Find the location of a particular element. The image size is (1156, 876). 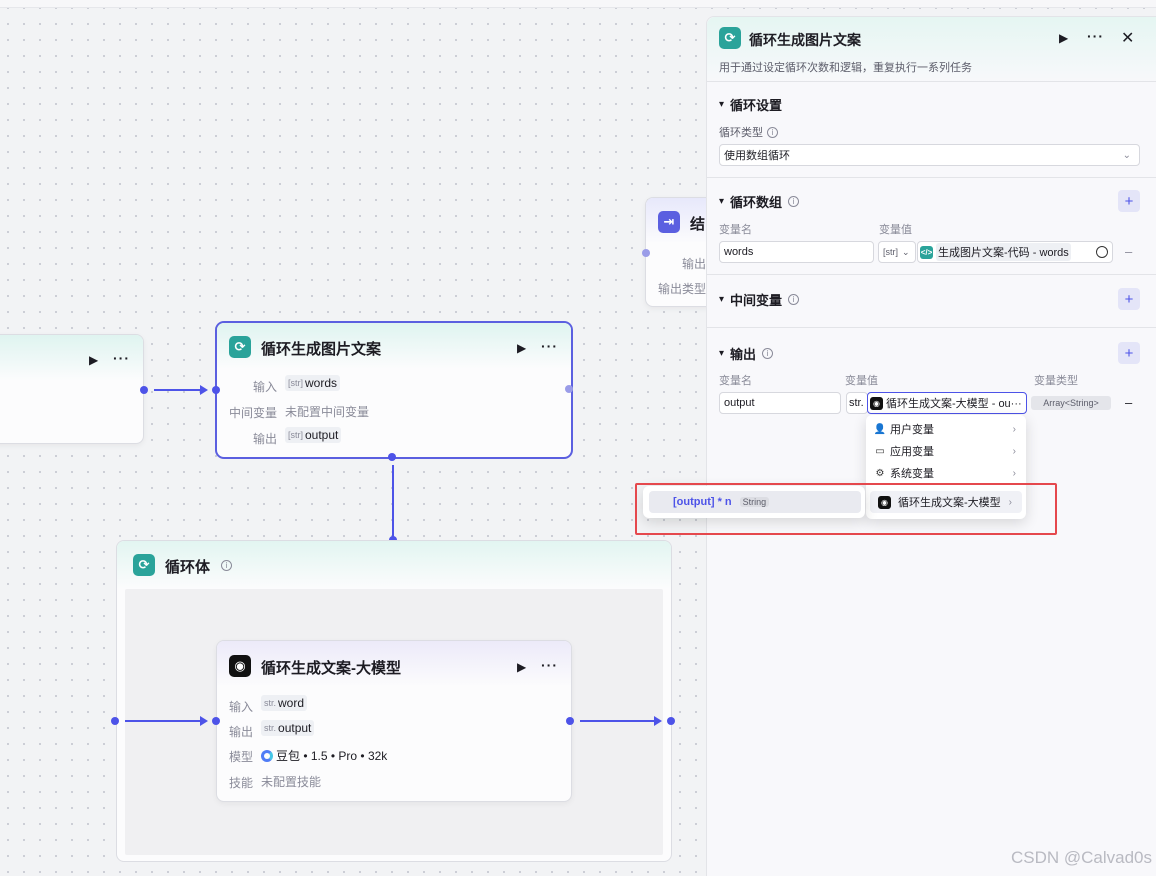

panel-title: 循环生成图片文案 is located at coordinates (805, 40).